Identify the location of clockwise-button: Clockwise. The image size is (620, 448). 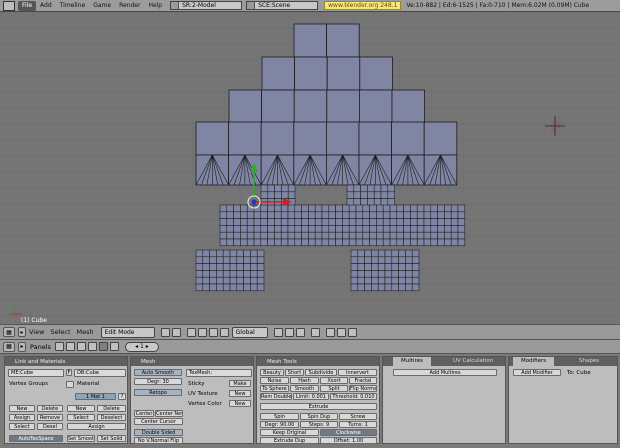
(348, 432).